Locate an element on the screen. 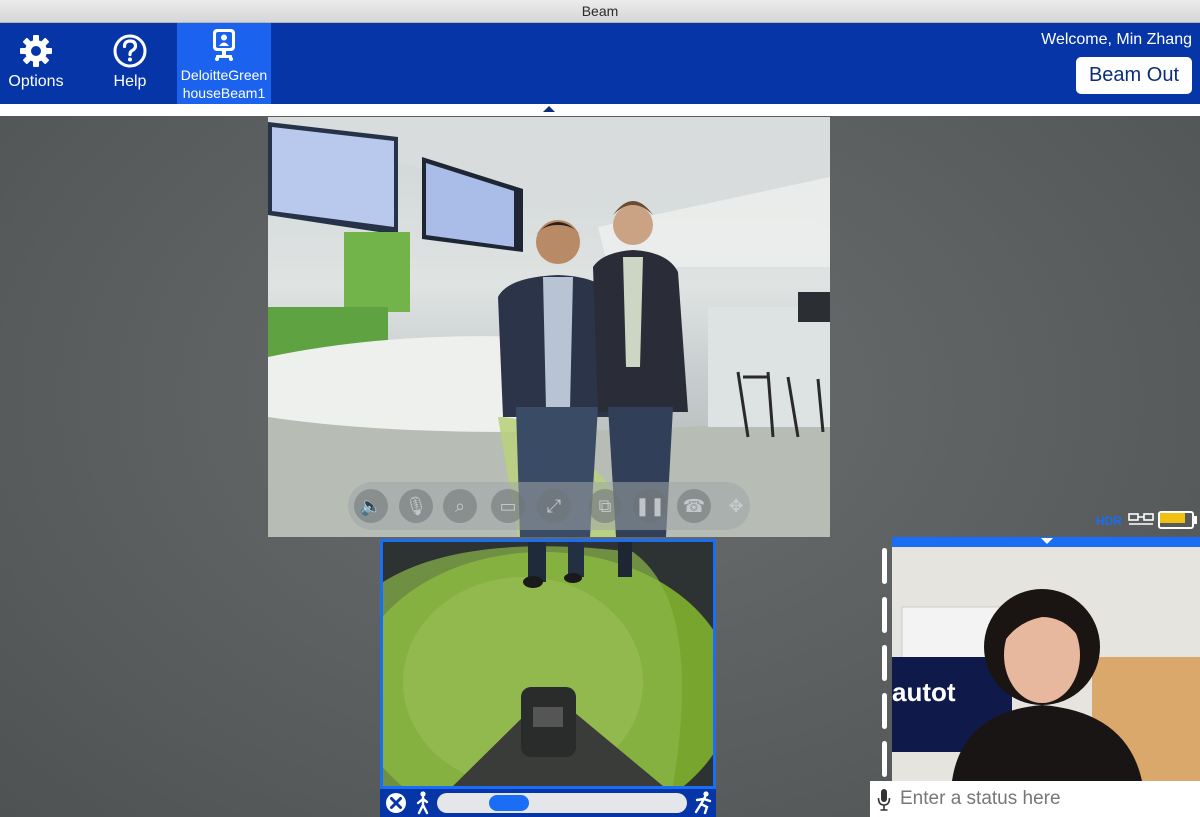 The image size is (1200, 817). speed-slider-track is located at coordinates (562, 803).